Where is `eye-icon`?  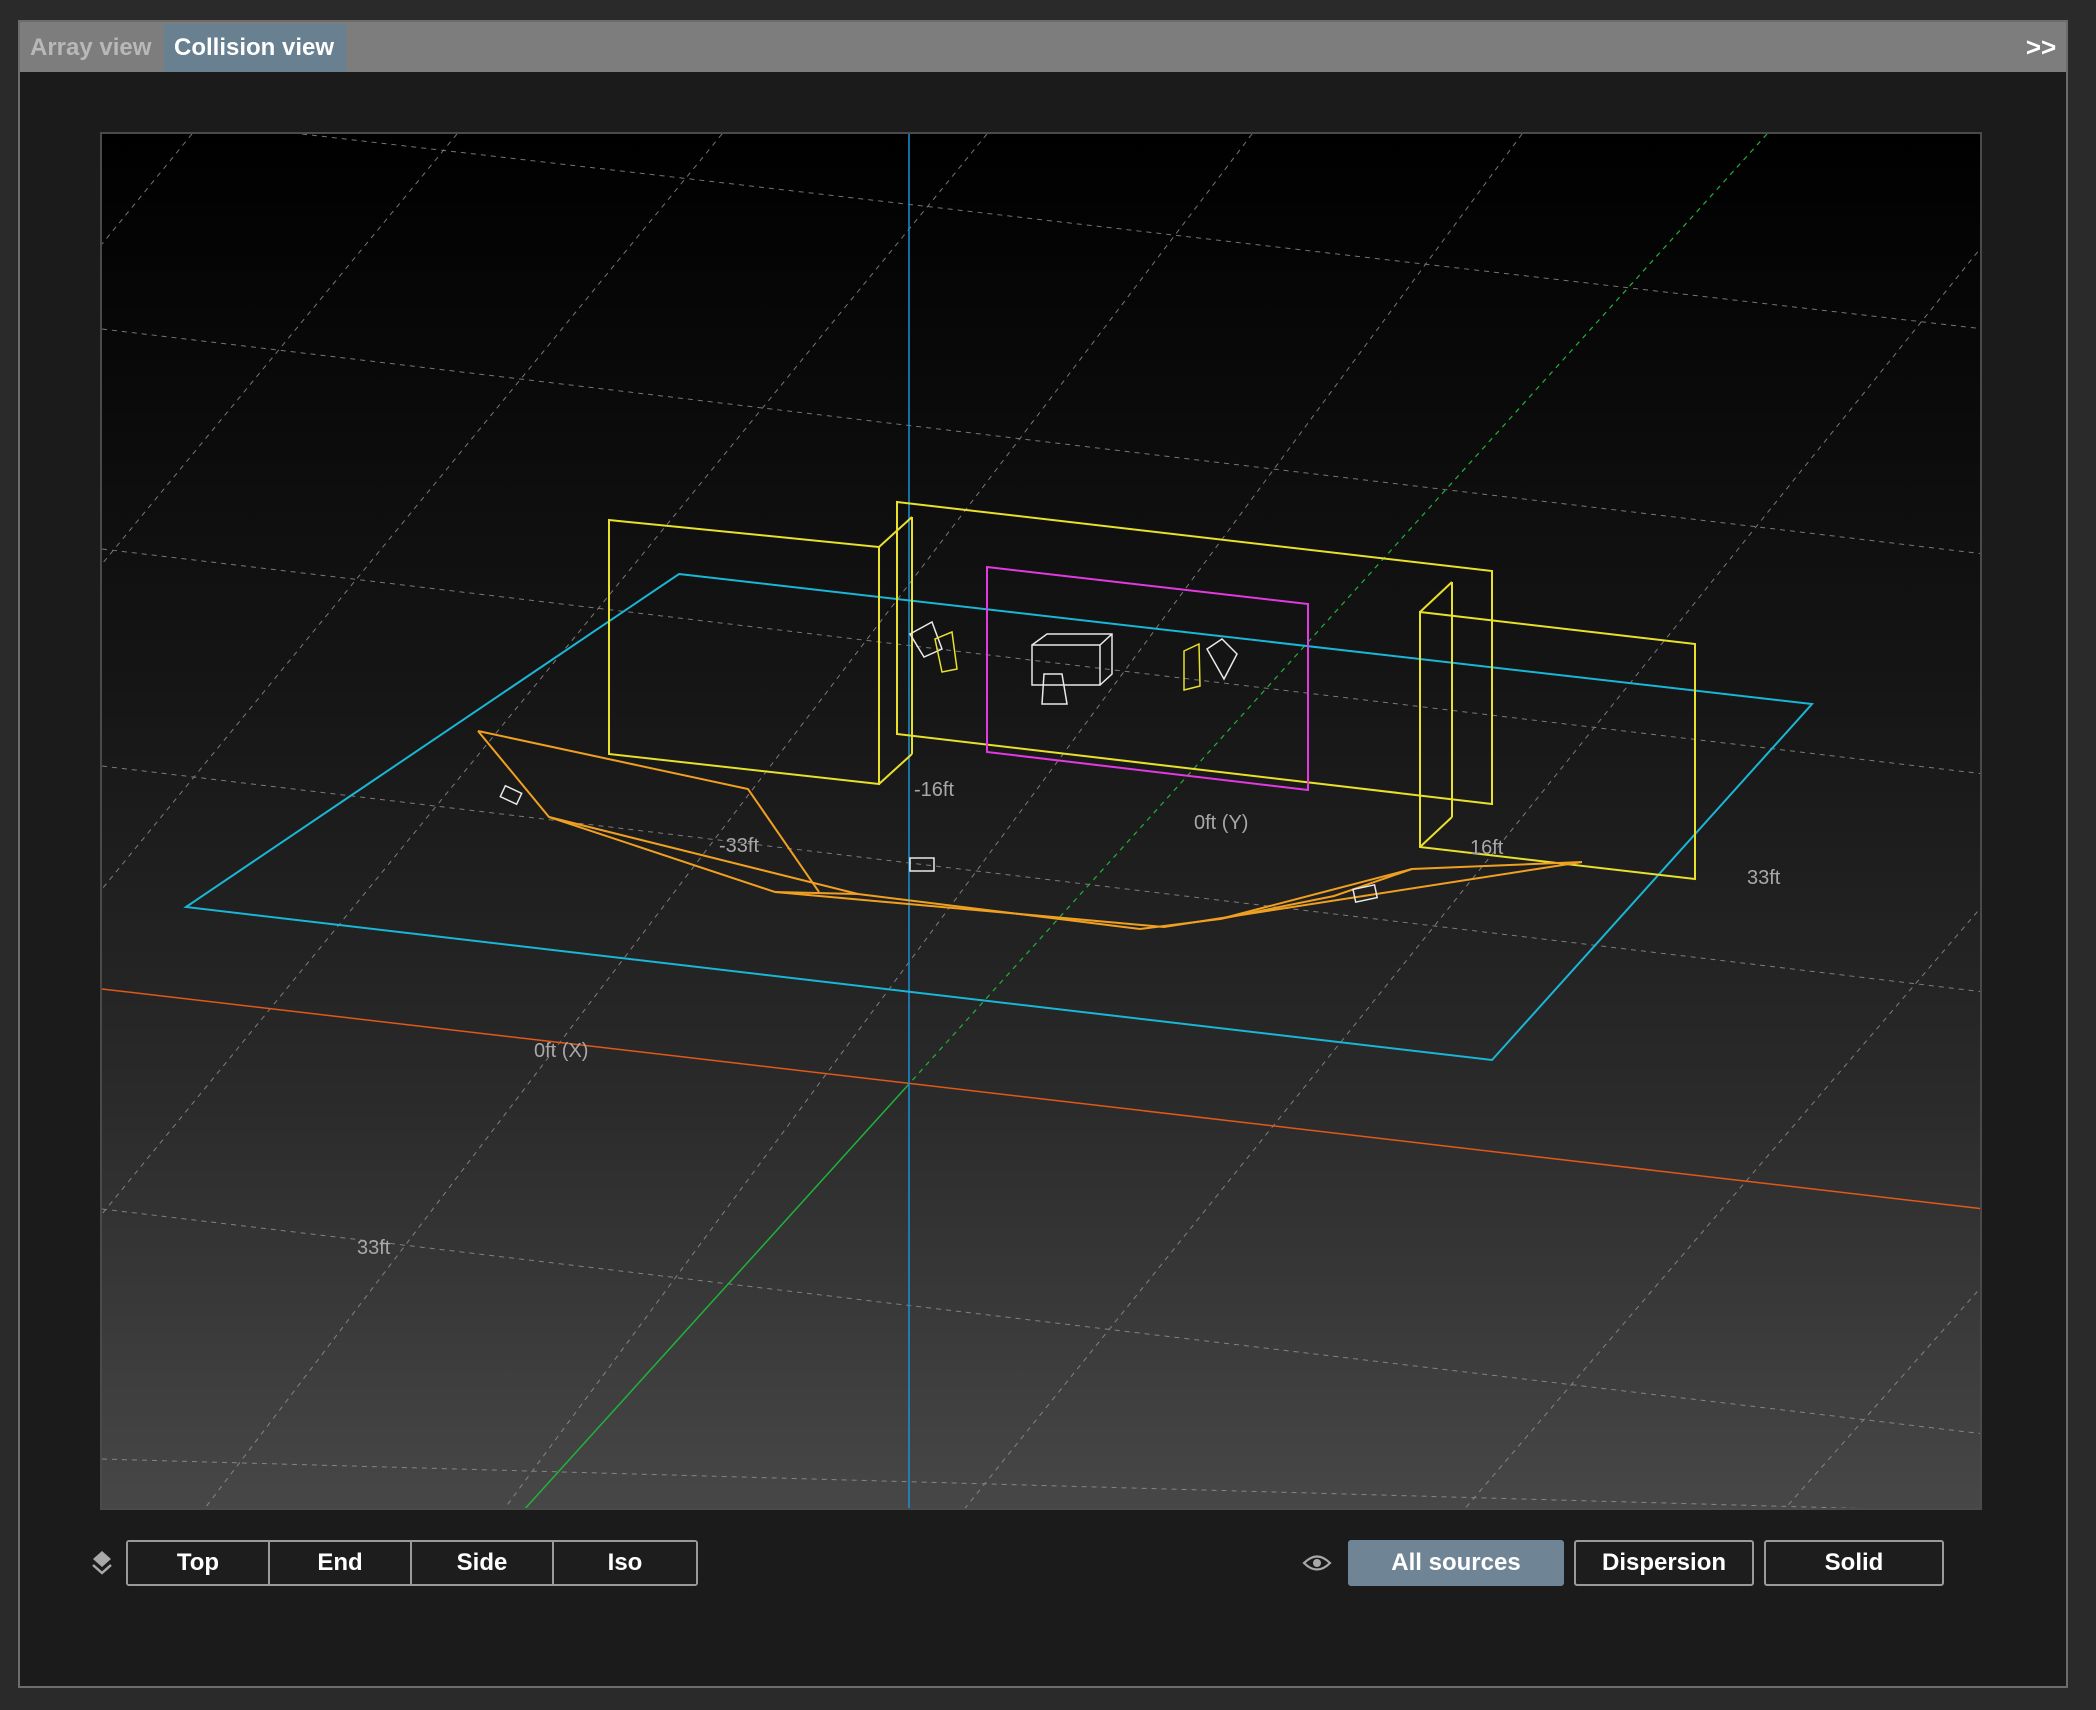 eye-icon is located at coordinates (1317, 1563).